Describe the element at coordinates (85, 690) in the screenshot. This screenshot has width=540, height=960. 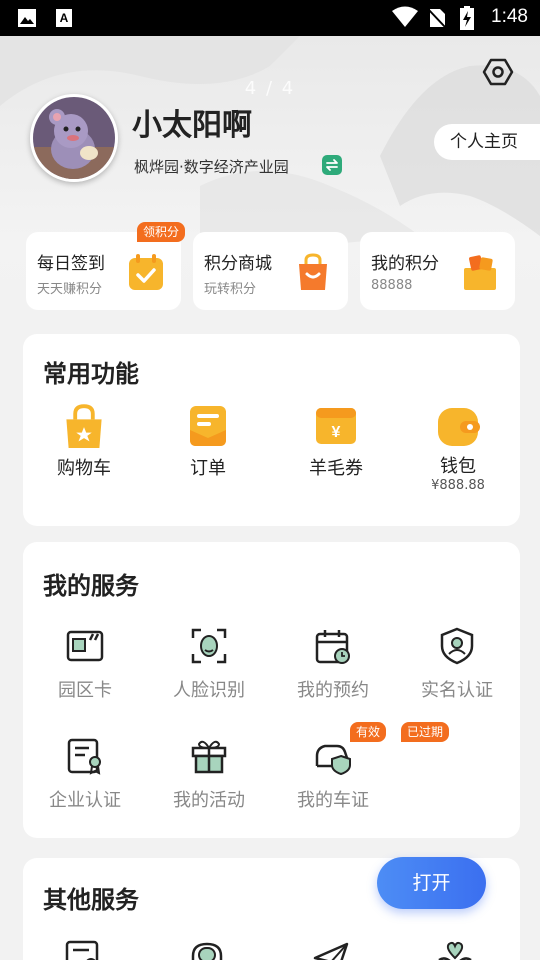
I see `item-label: 园区卡` at that location.